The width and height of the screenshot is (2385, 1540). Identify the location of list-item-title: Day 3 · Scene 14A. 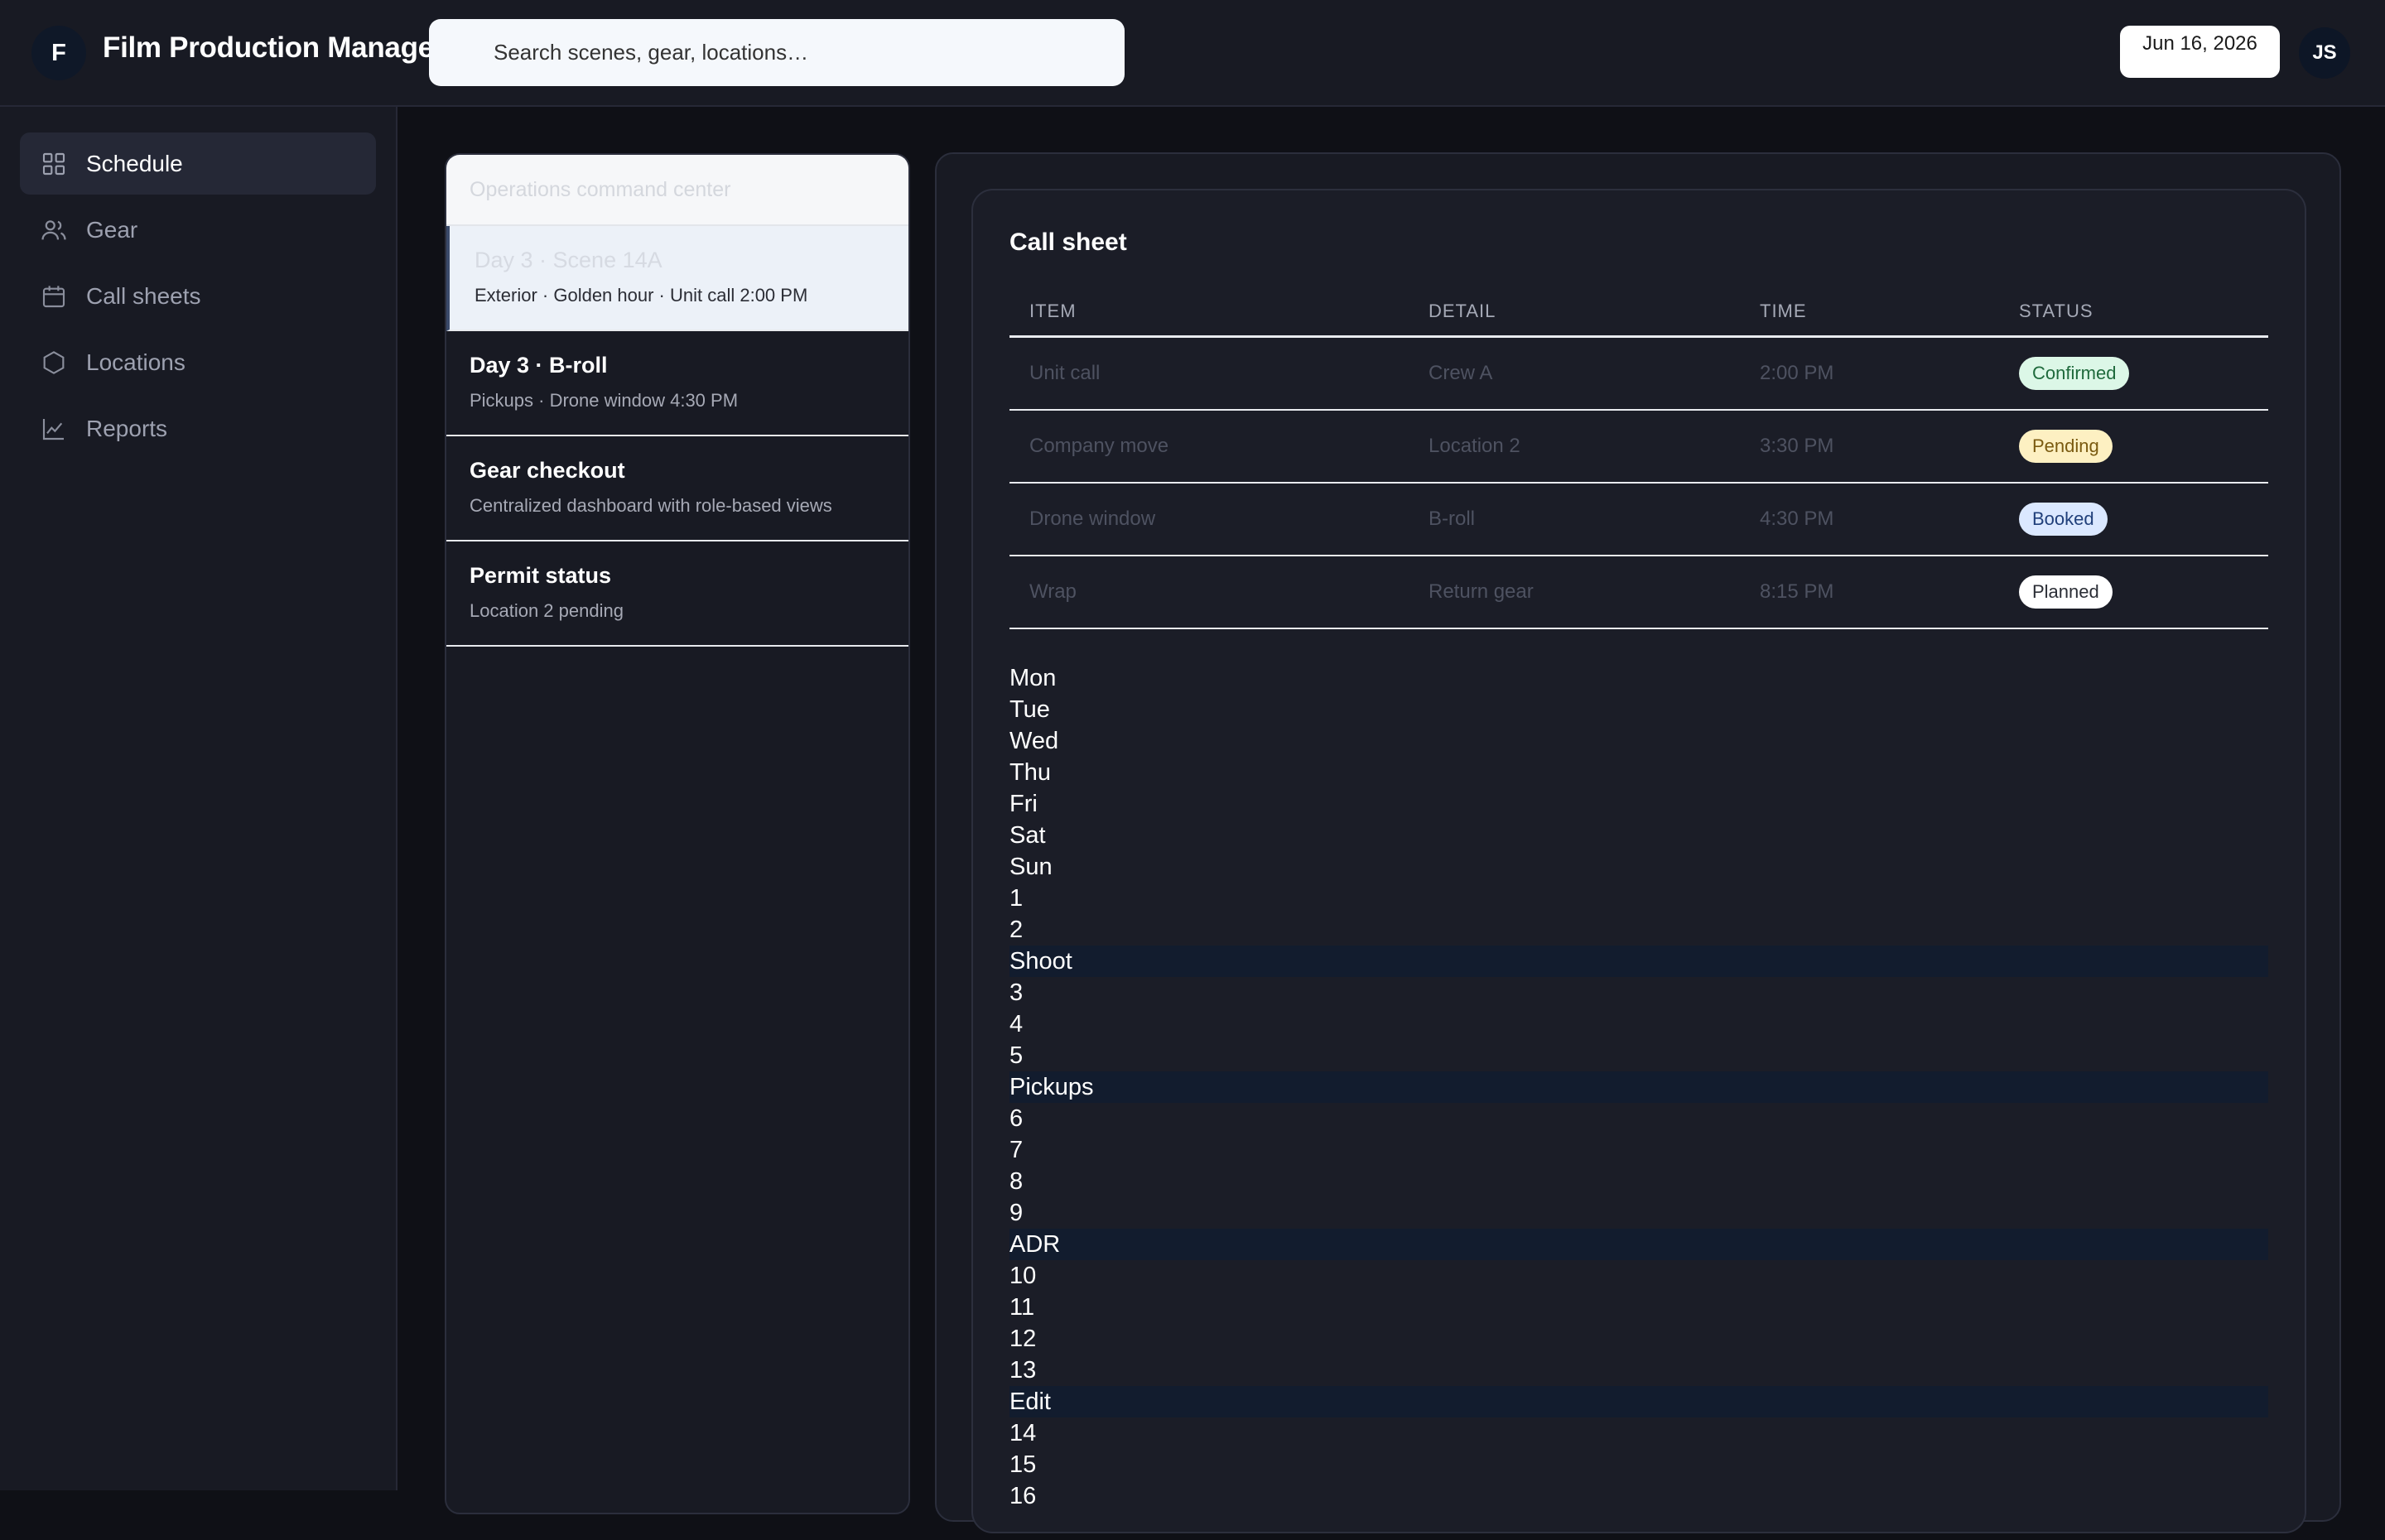
(568, 260).